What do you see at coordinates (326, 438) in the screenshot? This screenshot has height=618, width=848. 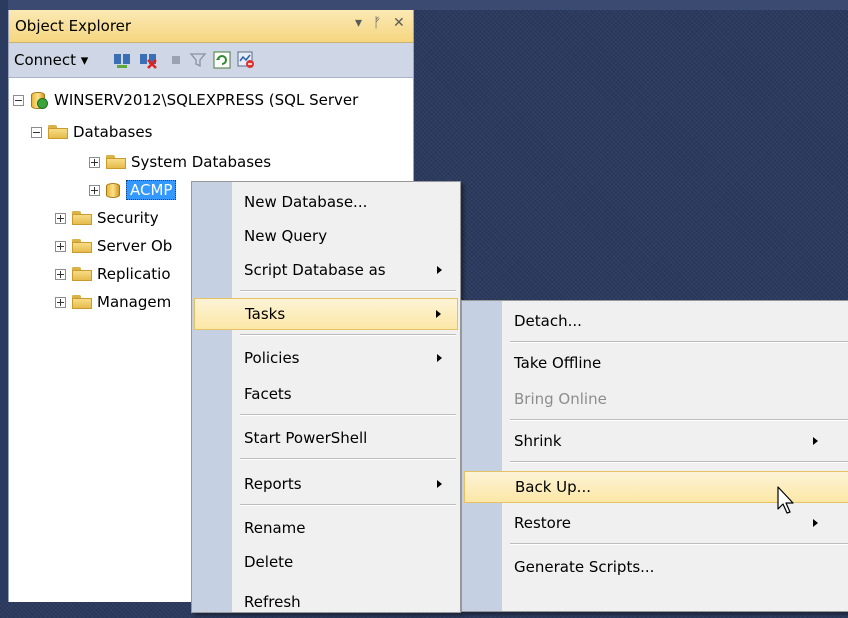 I see `menu-item-start-powershell: Start PowerShell` at bounding box center [326, 438].